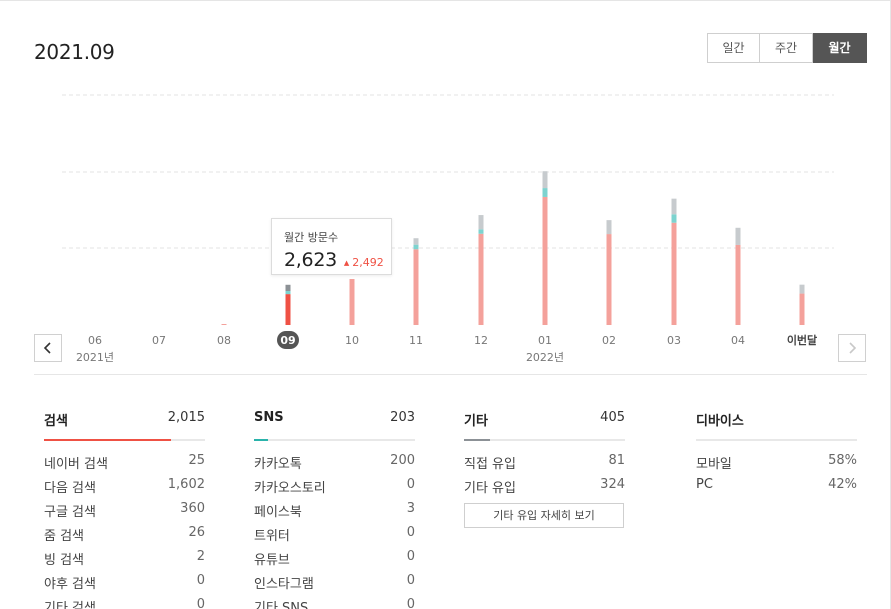 Image resolution: width=891 pixels, height=609 pixels. What do you see at coordinates (124, 561) in the screenshot?
I see `list-item: 빙 검색 2` at bounding box center [124, 561].